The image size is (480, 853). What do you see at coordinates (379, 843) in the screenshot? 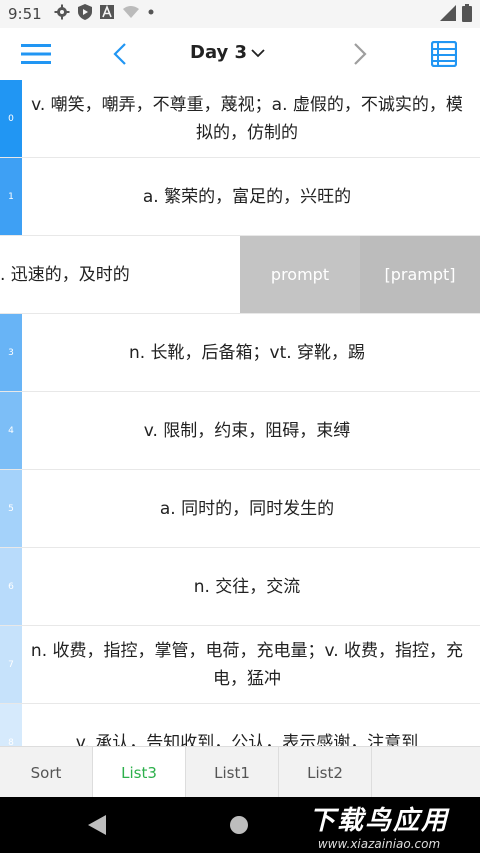
I see `watermark-url: www.xiazainiao.com` at bounding box center [379, 843].